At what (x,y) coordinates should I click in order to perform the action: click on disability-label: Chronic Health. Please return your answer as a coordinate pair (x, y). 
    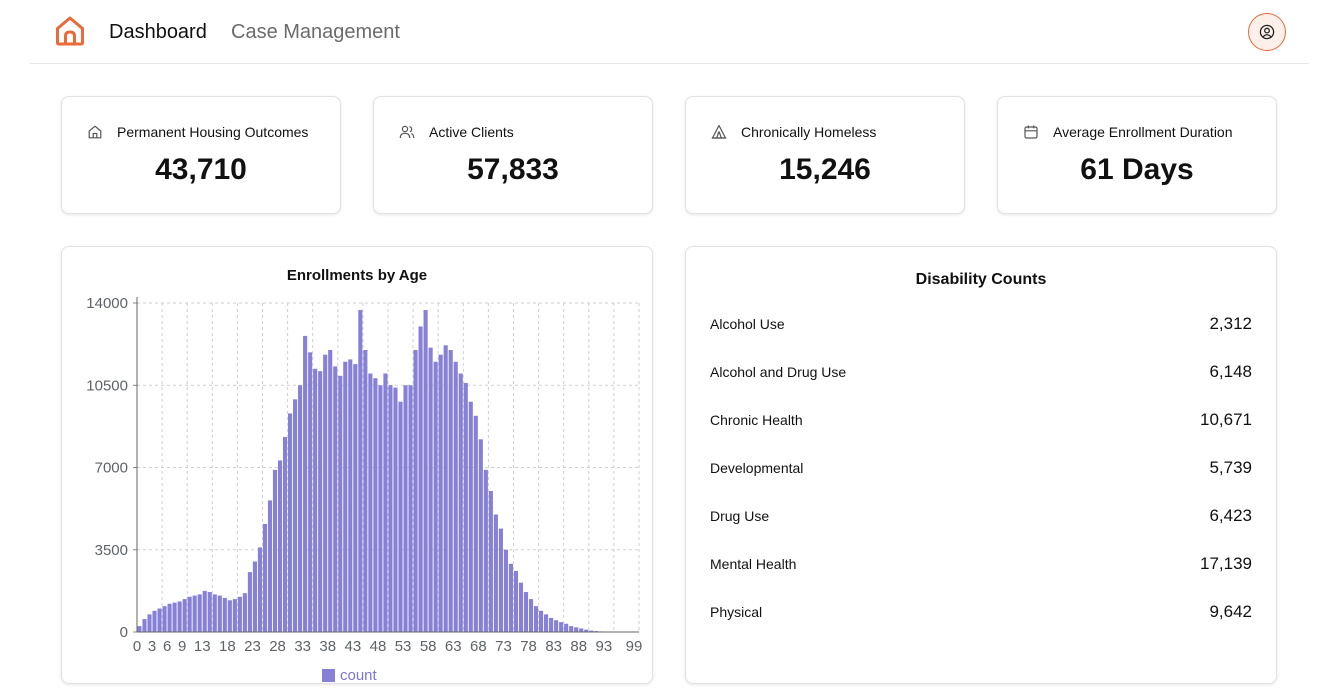
    Looking at the image, I should click on (756, 420).